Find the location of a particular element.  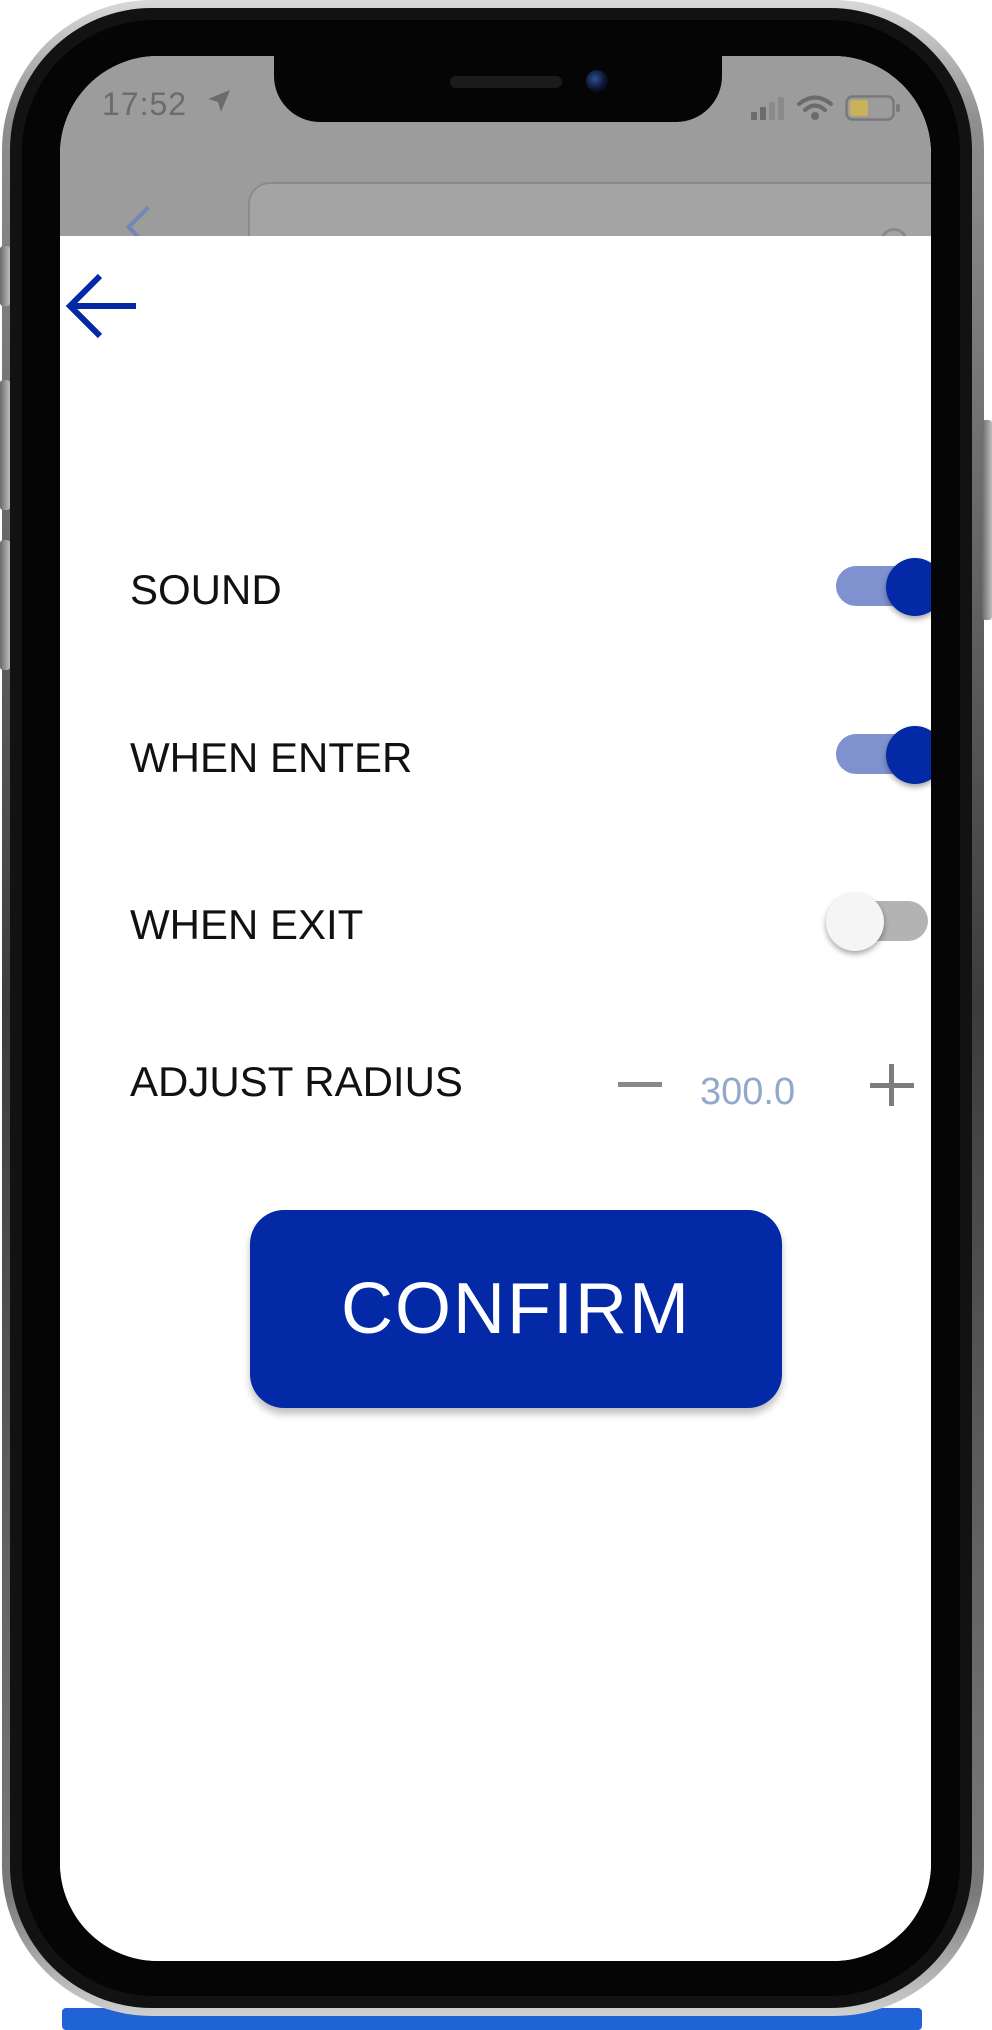

back-button is located at coordinates (102, 306).